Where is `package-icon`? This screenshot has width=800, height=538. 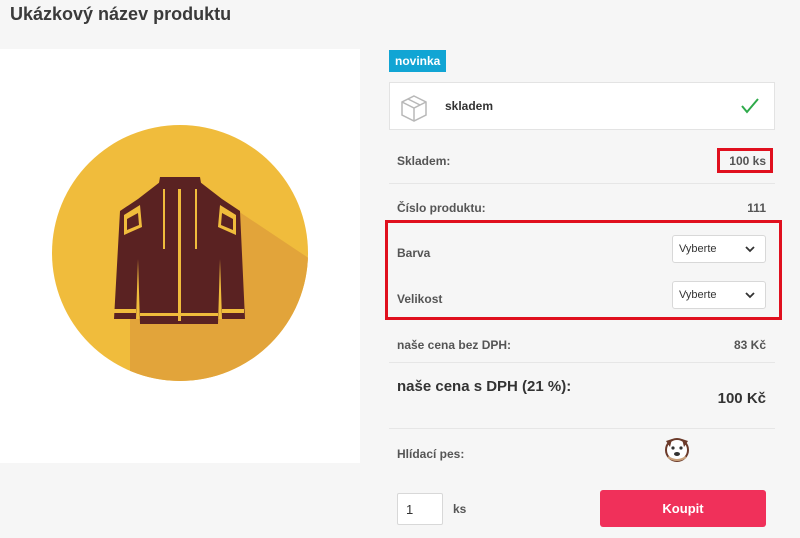
package-icon is located at coordinates (414, 108).